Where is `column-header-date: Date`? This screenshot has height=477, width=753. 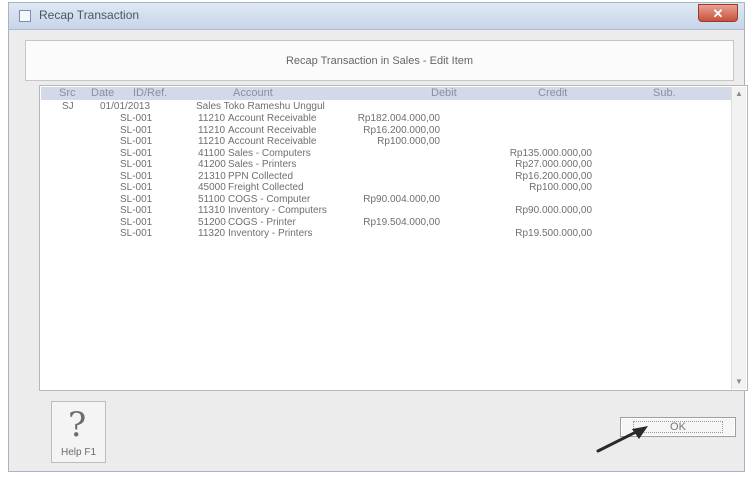
column-header-date: Date is located at coordinates (102, 93).